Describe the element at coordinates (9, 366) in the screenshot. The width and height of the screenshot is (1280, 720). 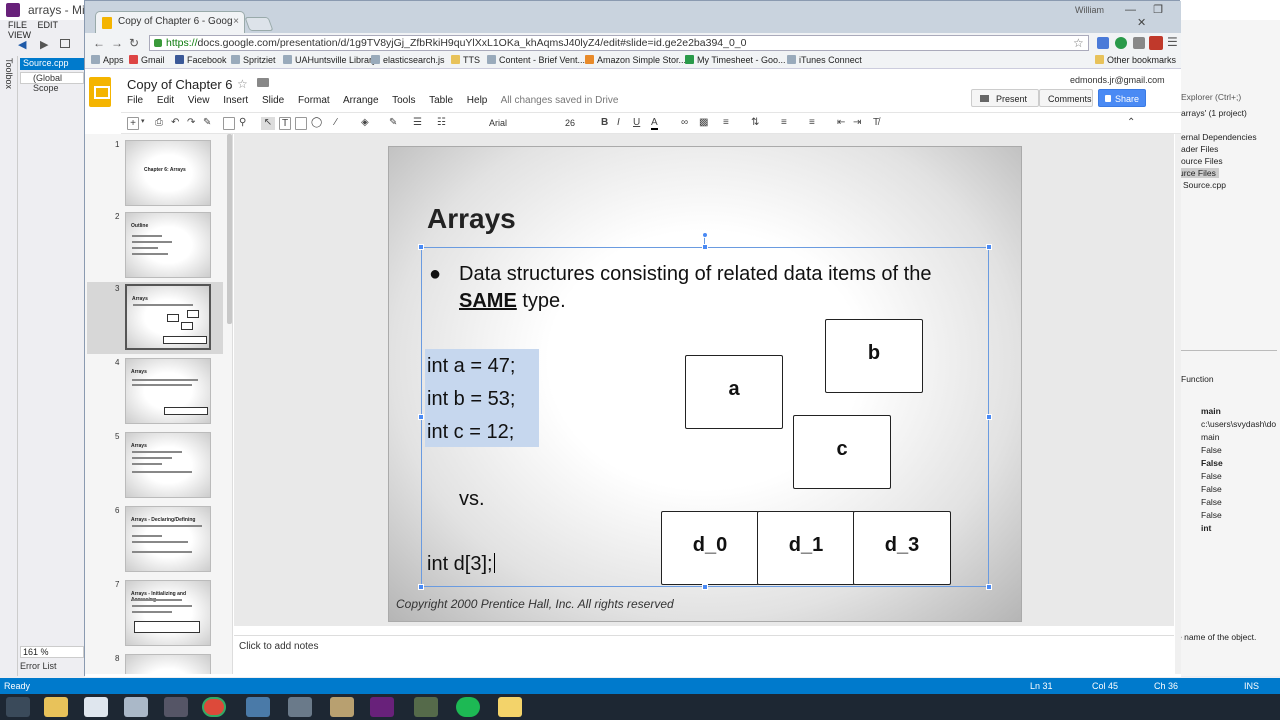
I see `vs-toolbox-strip: Toolbox` at that location.